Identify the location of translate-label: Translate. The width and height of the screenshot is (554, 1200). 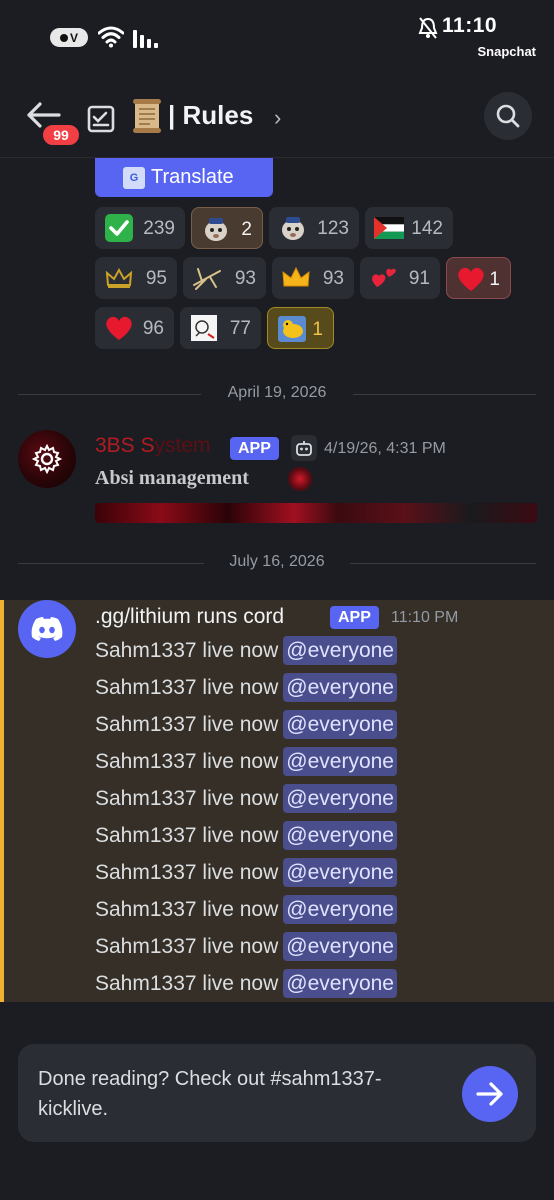
(192, 177).